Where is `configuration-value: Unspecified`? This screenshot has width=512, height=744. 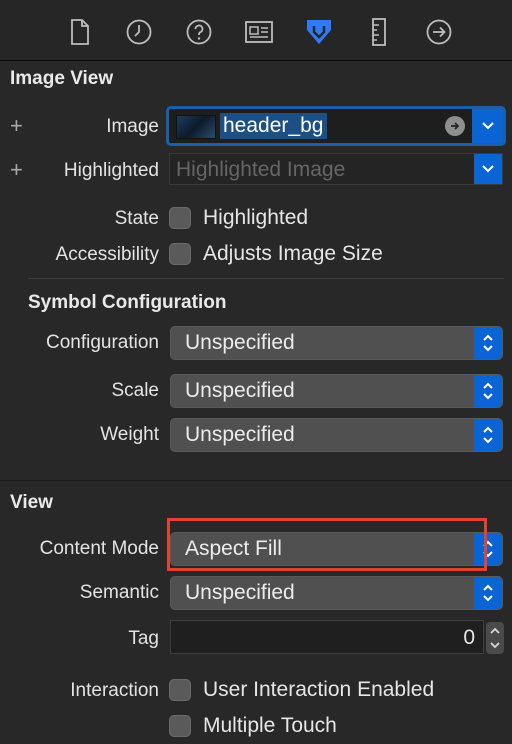
configuration-value: Unspecified is located at coordinates (240, 342).